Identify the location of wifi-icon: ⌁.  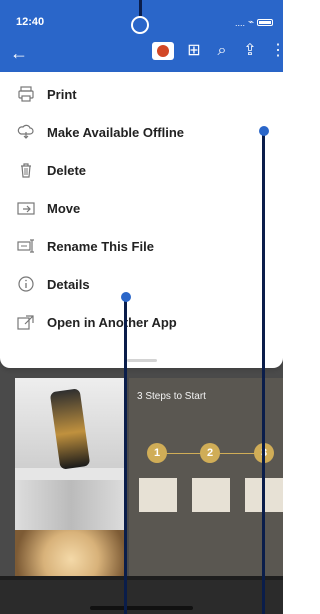
(250, 22).